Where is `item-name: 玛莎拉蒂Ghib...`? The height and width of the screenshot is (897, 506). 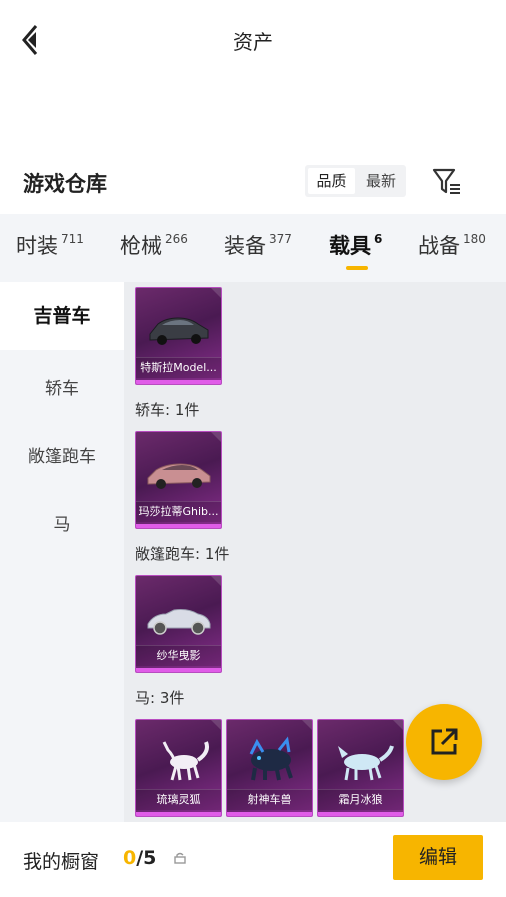 item-name: 玛莎拉蒂Ghib... is located at coordinates (178, 511).